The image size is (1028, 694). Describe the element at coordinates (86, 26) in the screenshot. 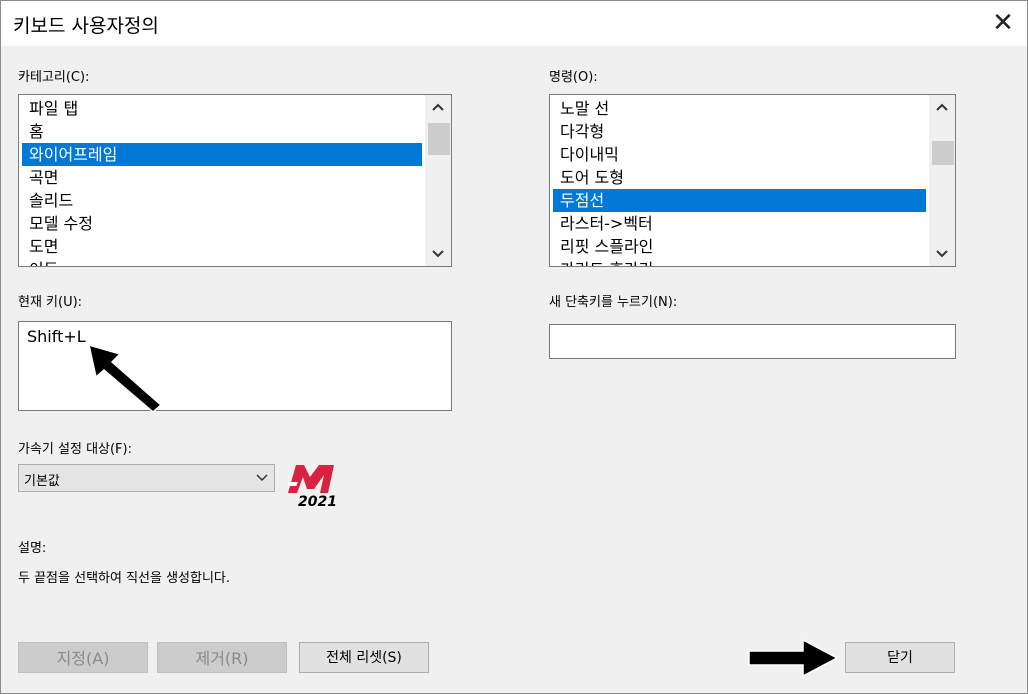

I see `dialog-title: 키보드 사용자정의` at that location.